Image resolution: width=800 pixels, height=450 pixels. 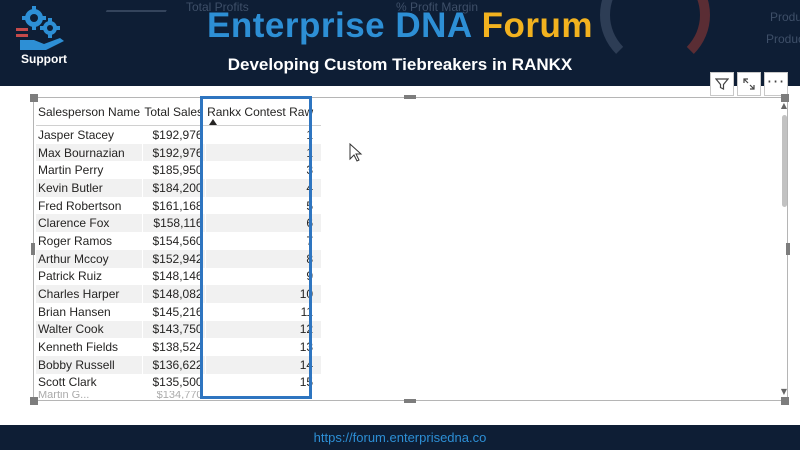 What do you see at coordinates (410, 97) in the screenshot?
I see `resize-handle-top` at bounding box center [410, 97].